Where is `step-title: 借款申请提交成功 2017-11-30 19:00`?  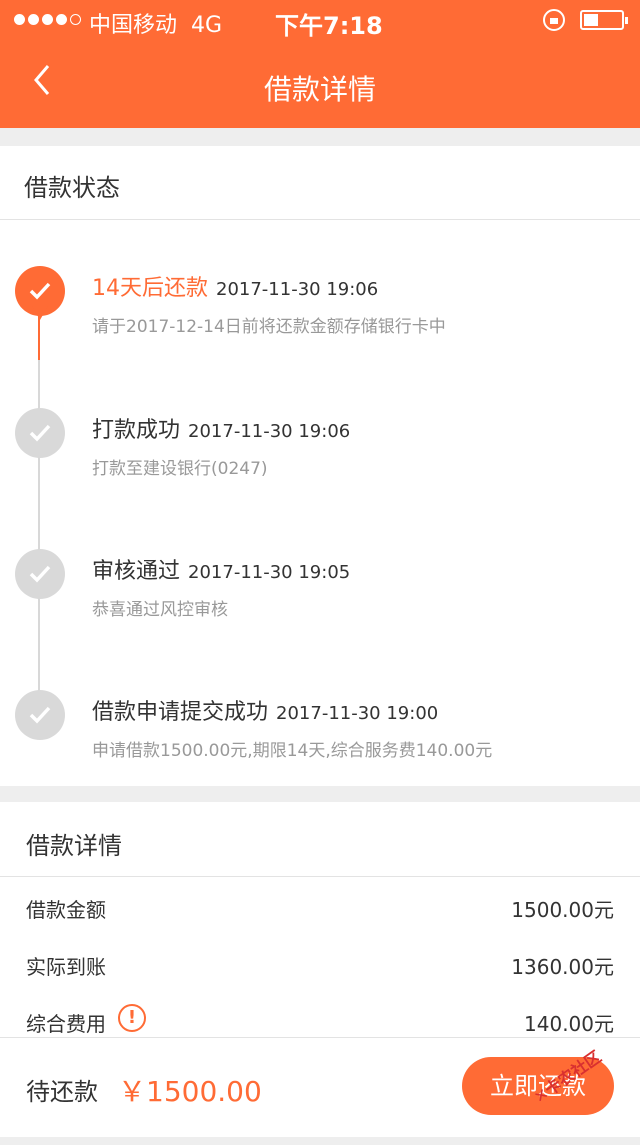 step-title: 借款申请提交成功 2017-11-30 19:00 is located at coordinates (265, 712).